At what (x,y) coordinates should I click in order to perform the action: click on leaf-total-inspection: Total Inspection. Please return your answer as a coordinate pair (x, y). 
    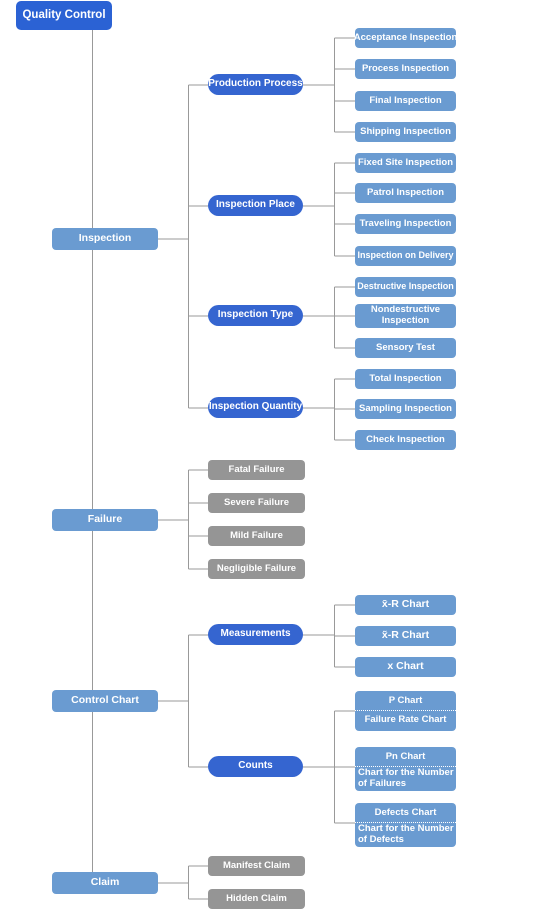
    Looking at the image, I should click on (405, 379).